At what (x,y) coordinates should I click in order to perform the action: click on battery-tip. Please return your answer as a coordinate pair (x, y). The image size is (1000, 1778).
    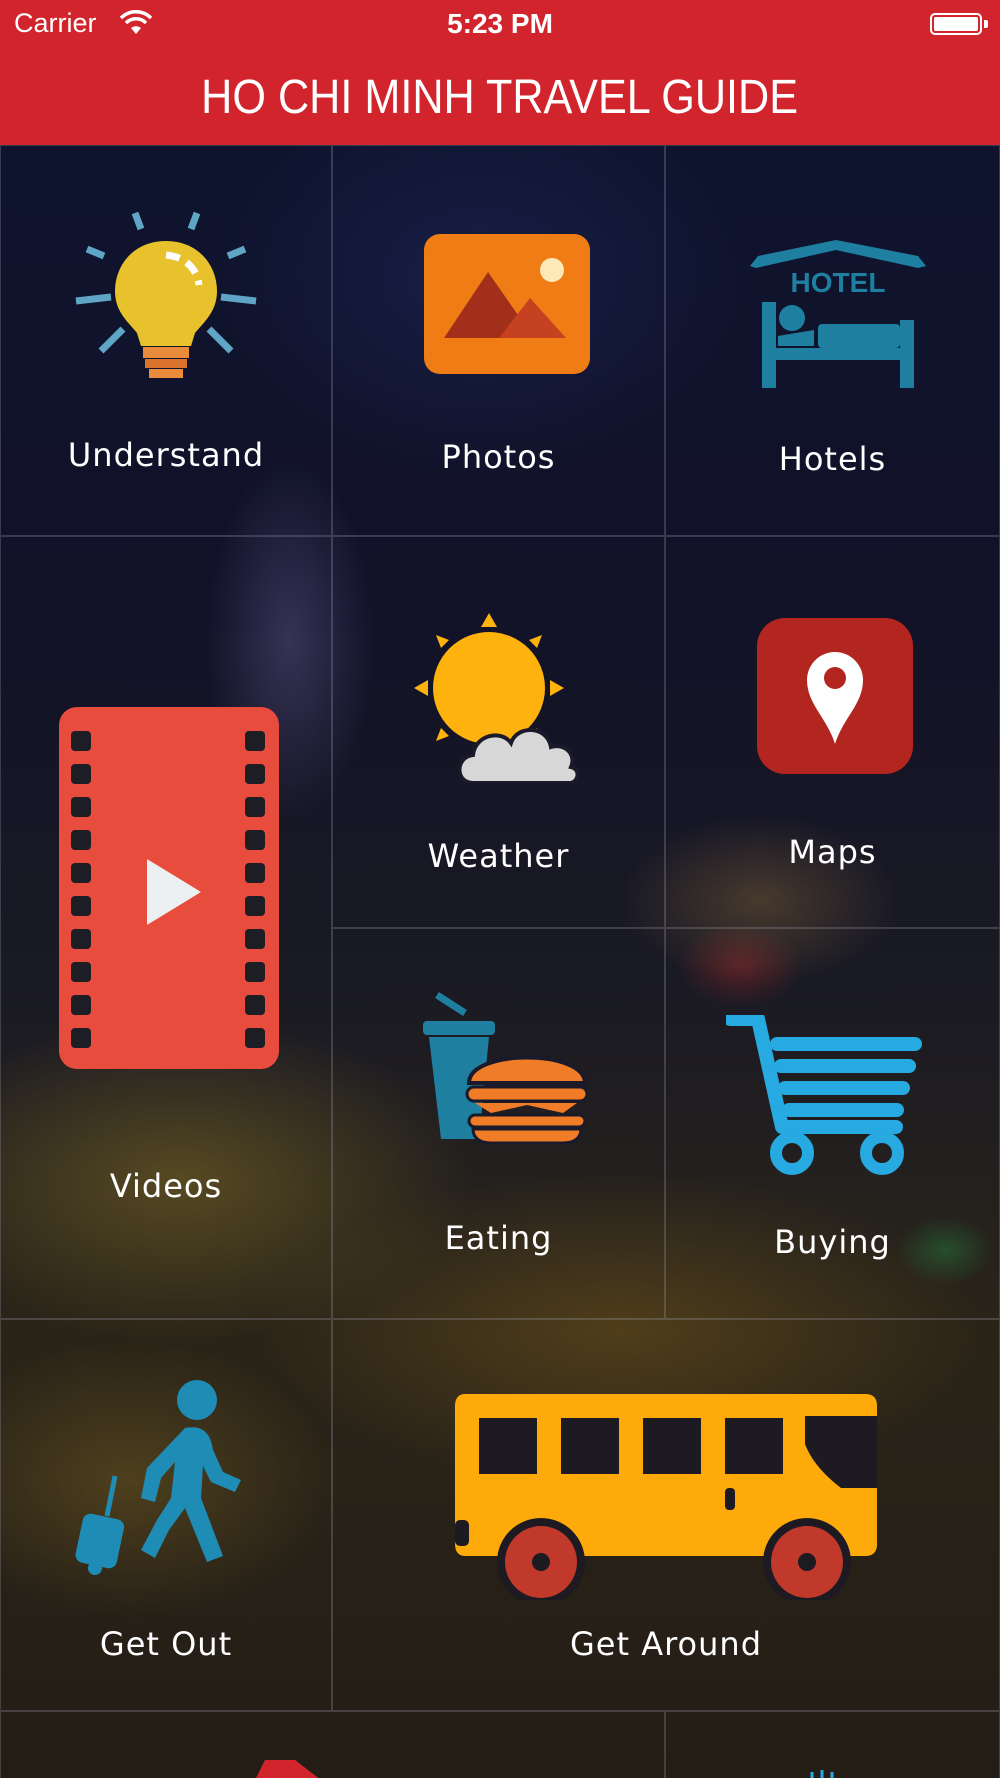
    Looking at the image, I should click on (986, 24).